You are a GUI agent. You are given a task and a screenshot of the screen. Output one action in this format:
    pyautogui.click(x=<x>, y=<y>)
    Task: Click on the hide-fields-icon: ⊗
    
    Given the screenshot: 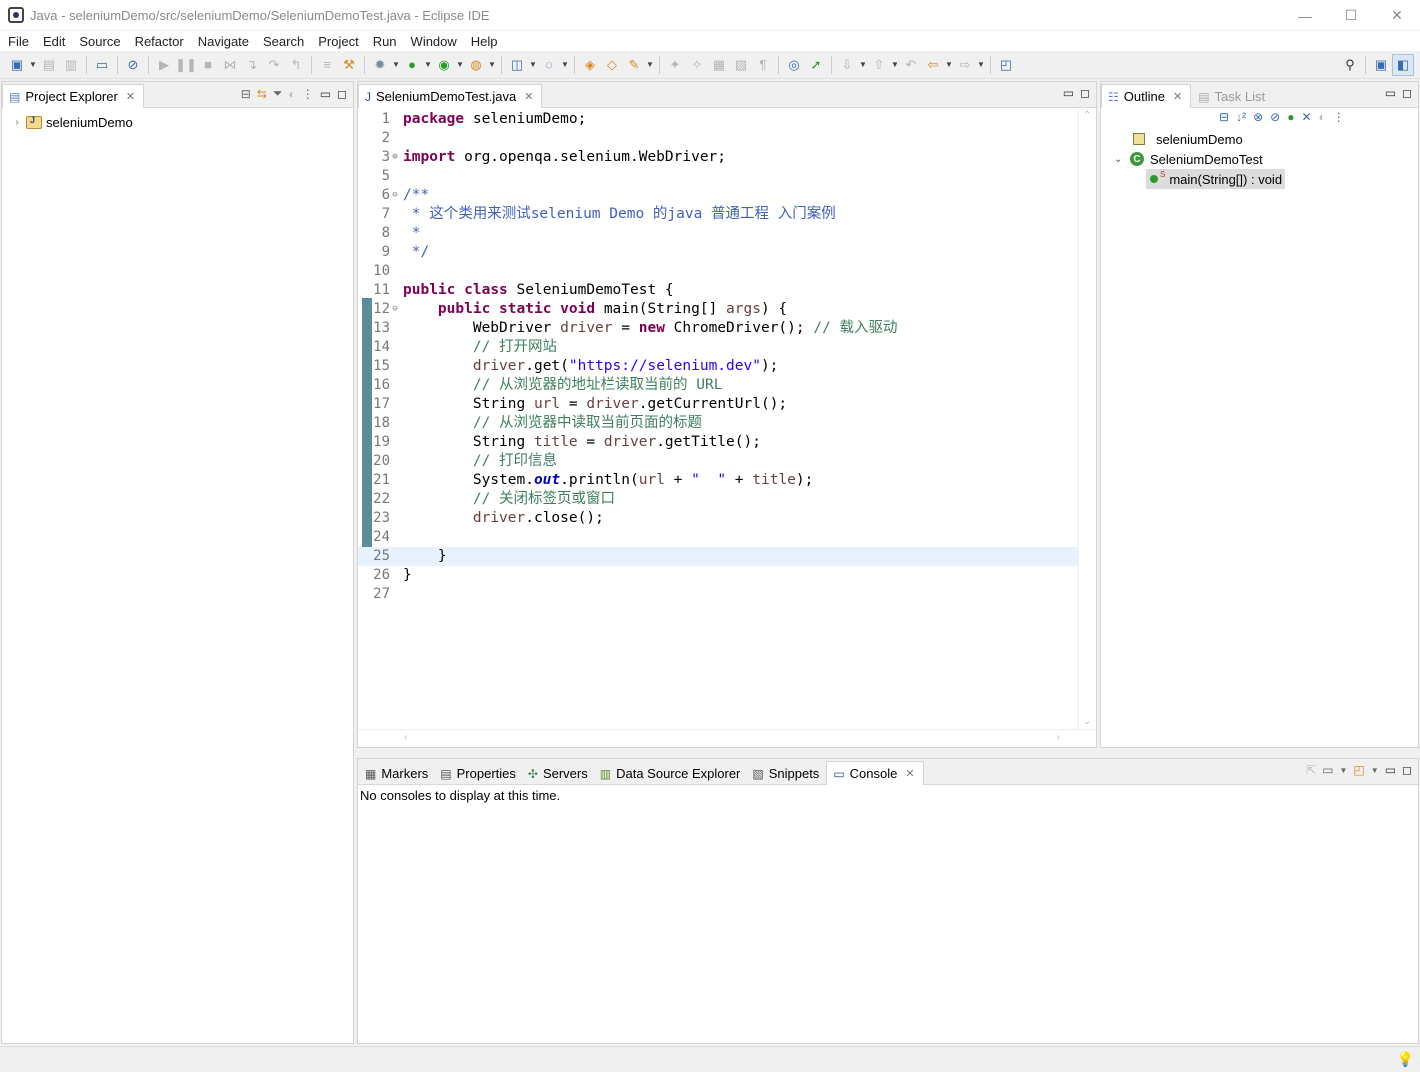 What is the action you would take?
    pyautogui.click(x=1258, y=117)
    